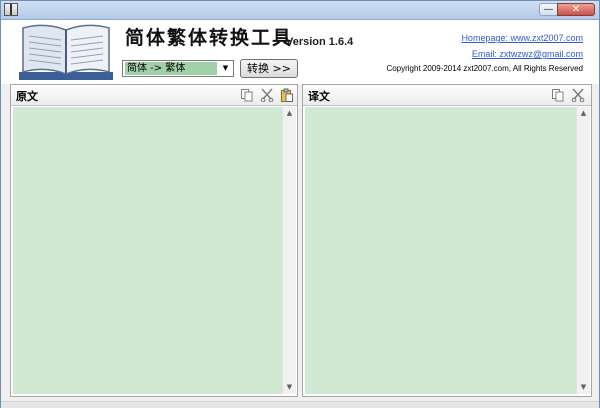 Image resolution: width=600 pixels, height=408 pixels. I want to click on homepage-link: Homepage: www.zxt2007.com, so click(522, 38).